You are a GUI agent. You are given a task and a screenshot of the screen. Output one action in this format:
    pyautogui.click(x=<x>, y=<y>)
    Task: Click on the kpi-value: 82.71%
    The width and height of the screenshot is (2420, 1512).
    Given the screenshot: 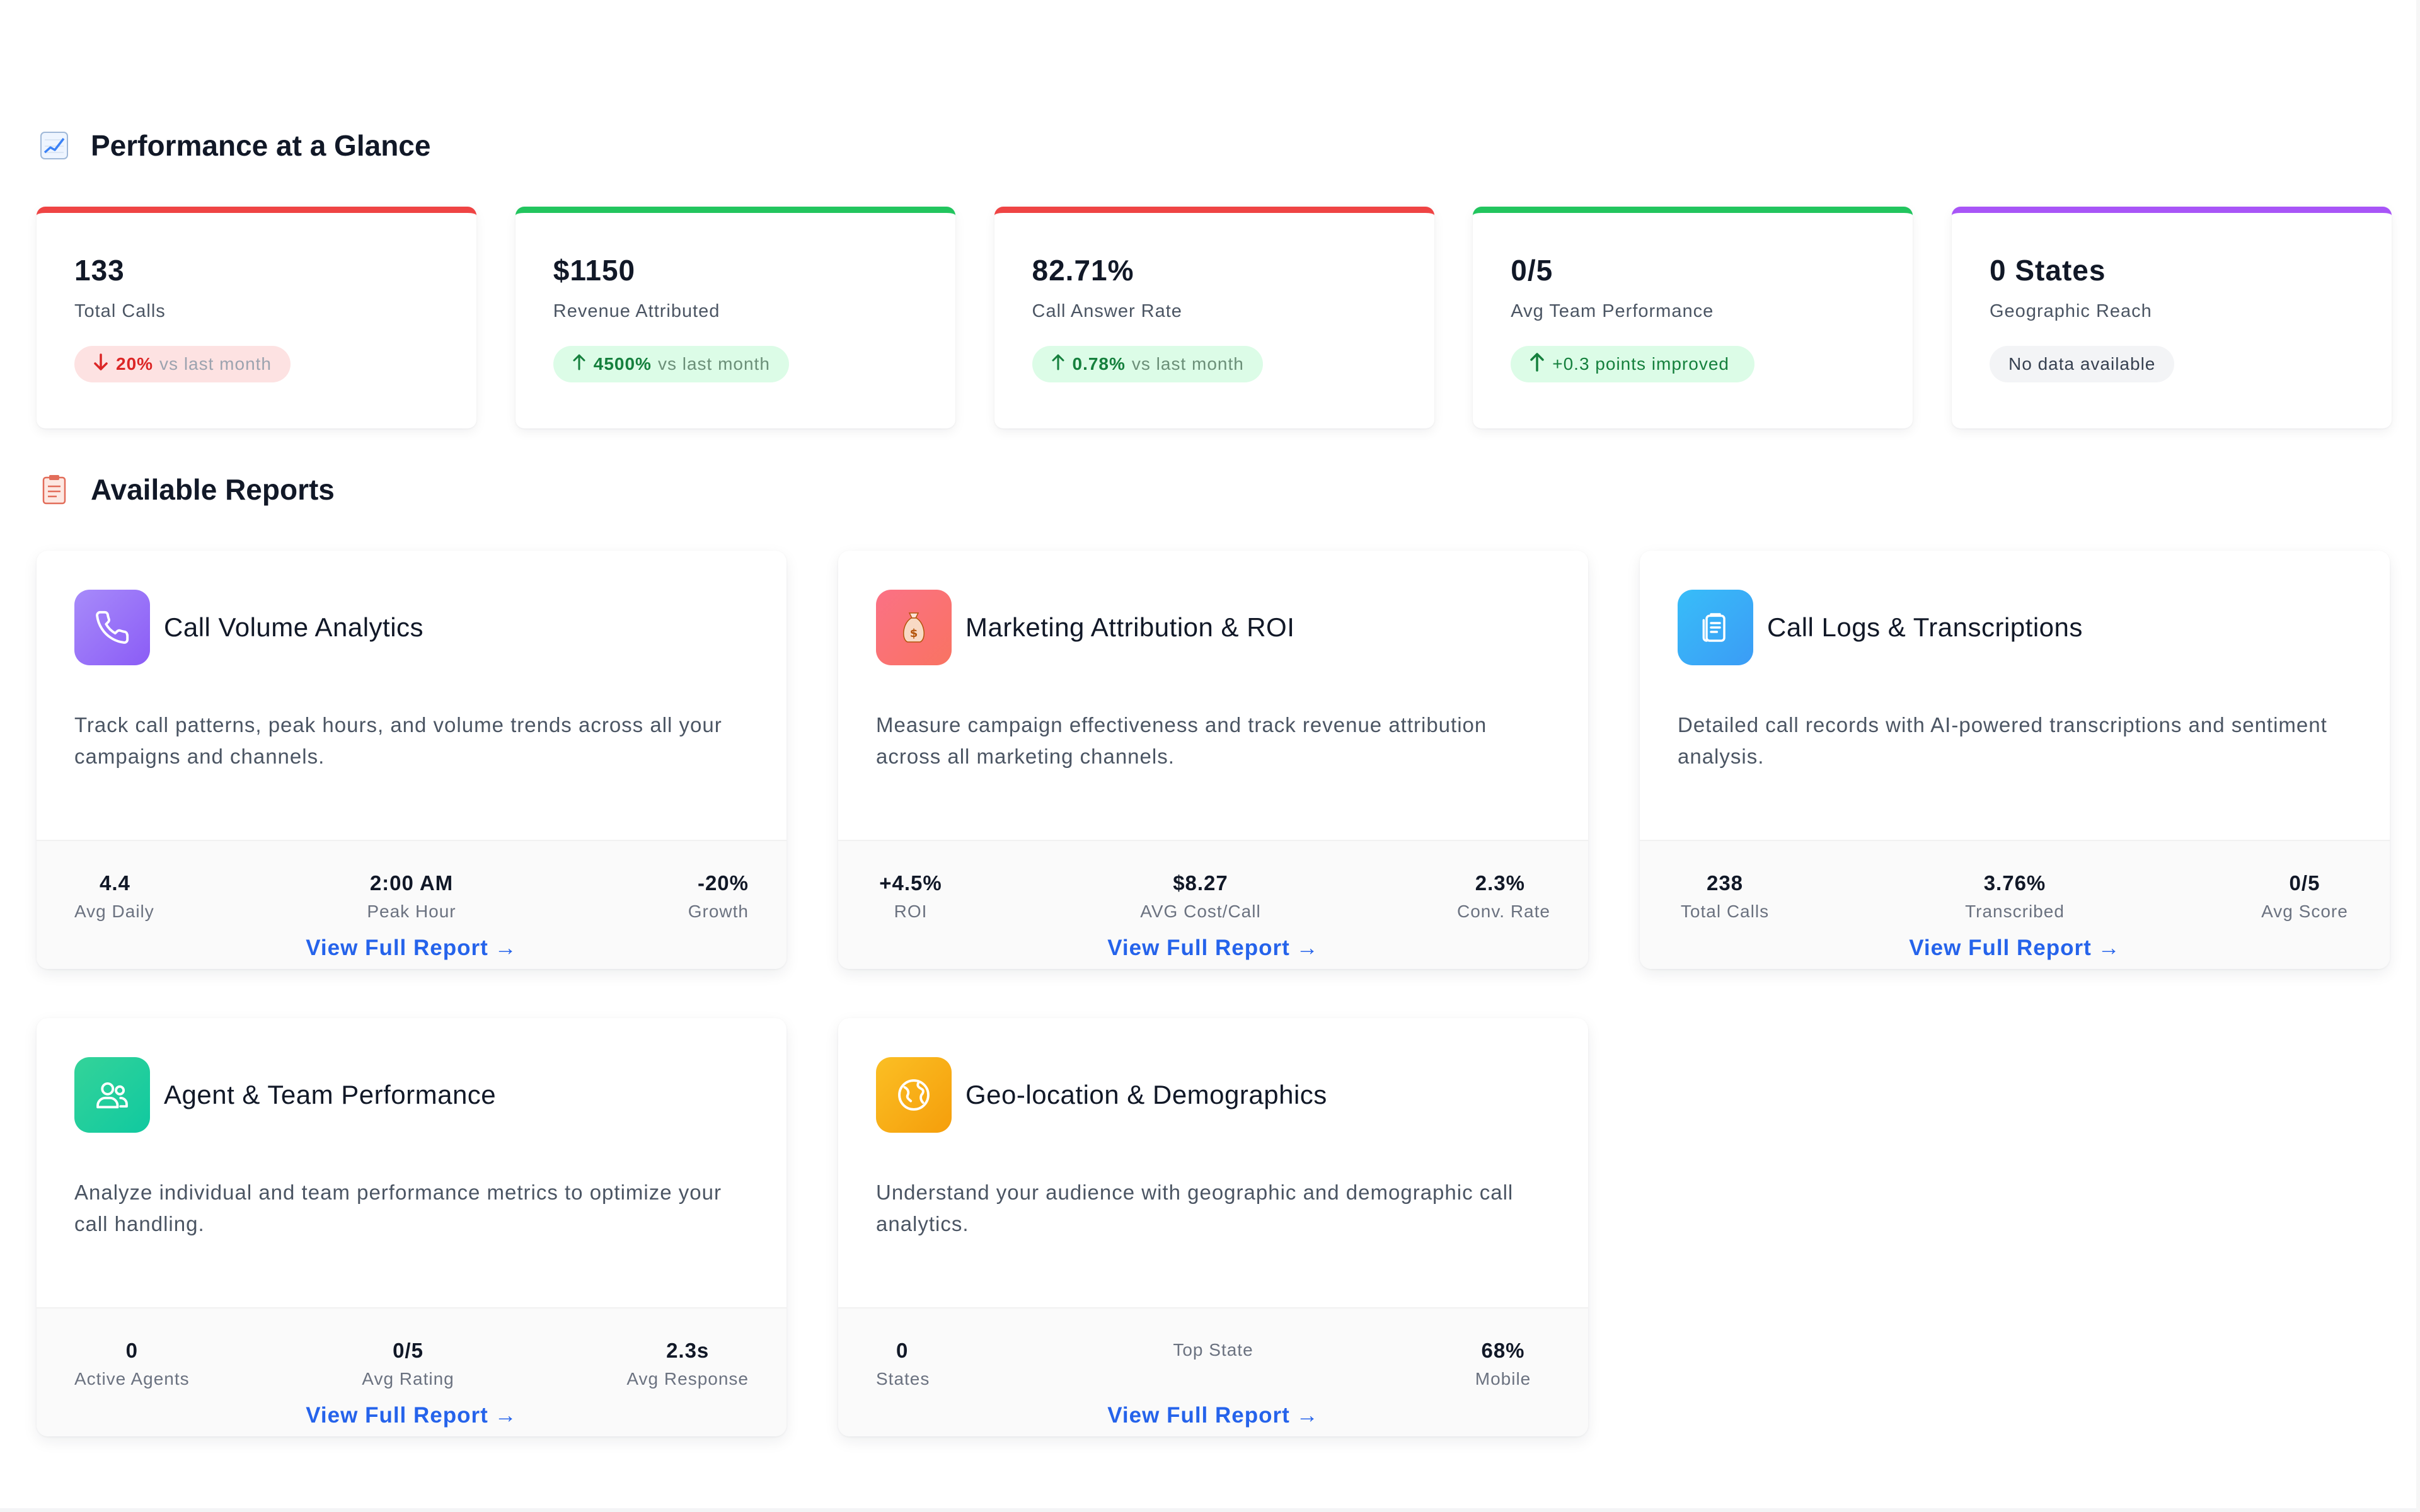 What is the action you would take?
    pyautogui.click(x=1083, y=270)
    